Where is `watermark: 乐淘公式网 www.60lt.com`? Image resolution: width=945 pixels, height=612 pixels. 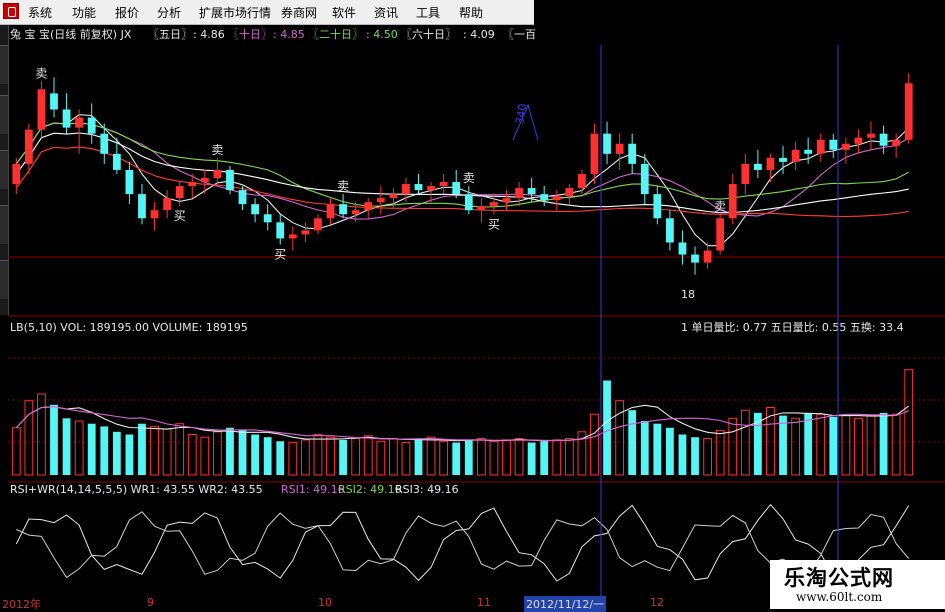
watermark: 乐淘公式网 www.60lt.com is located at coordinates (857, 584).